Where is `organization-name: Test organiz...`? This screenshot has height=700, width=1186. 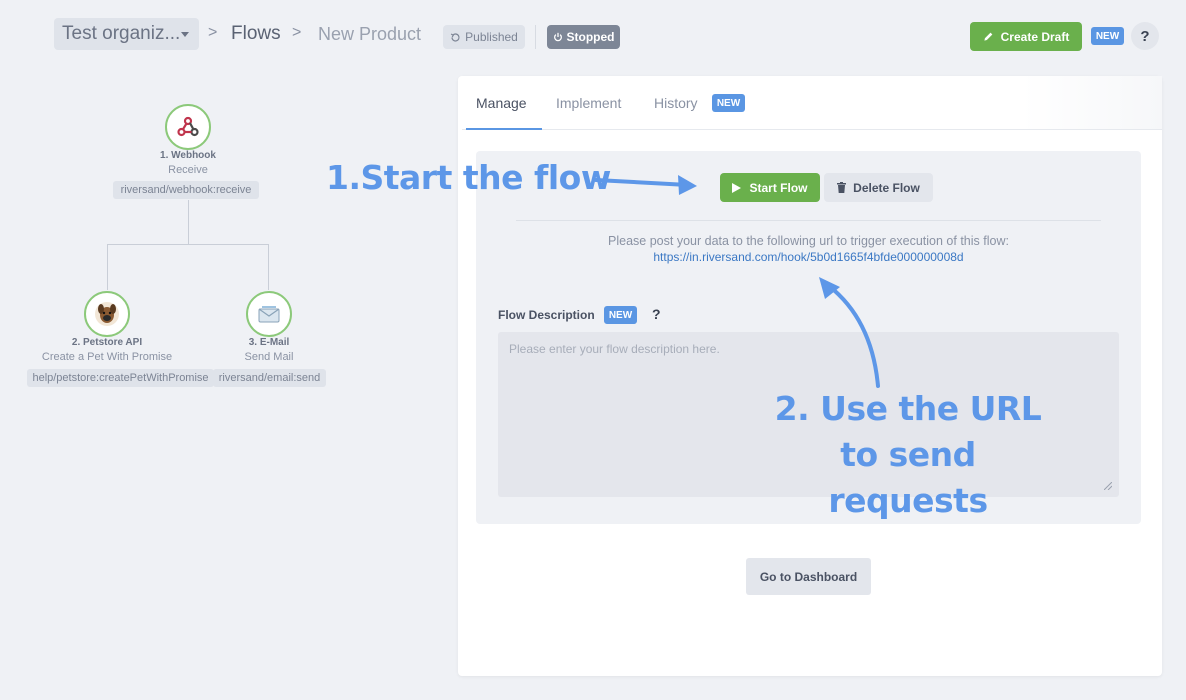
organization-name: Test organiz... is located at coordinates (121, 33).